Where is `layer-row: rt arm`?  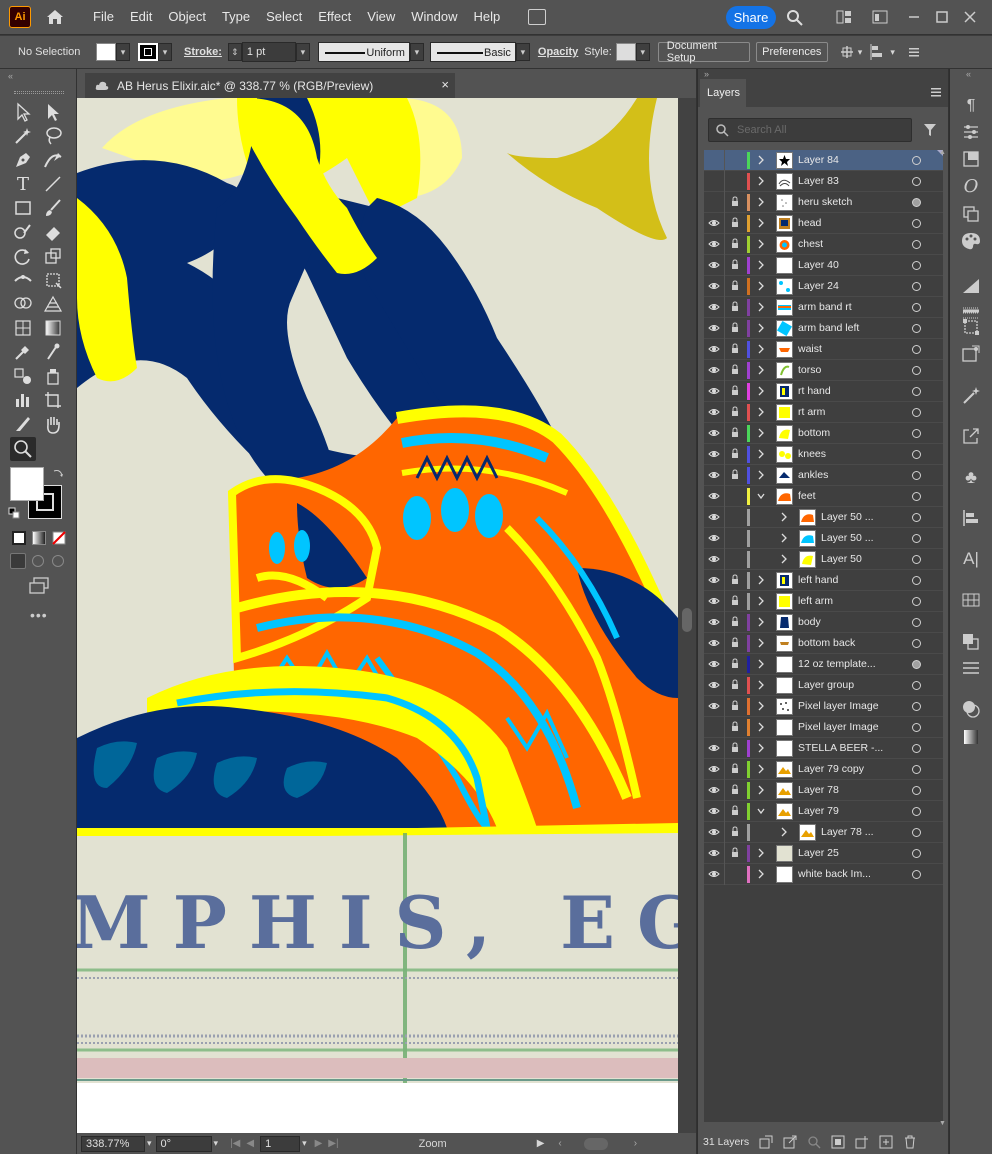 layer-row: rt arm is located at coordinates (823, 412).